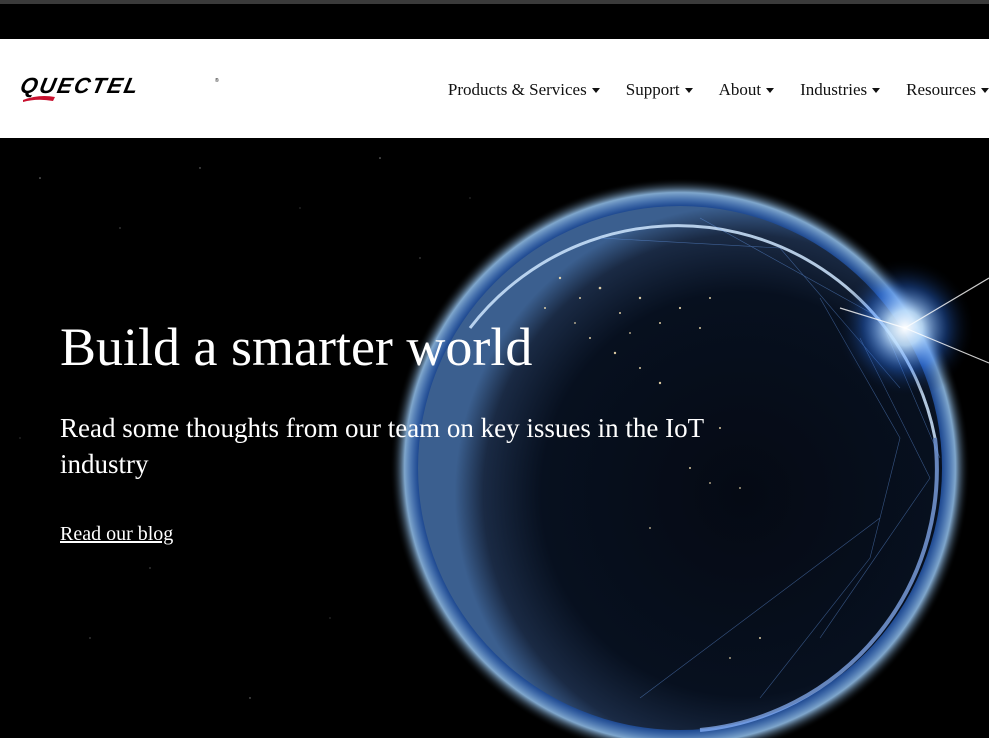  Describe the element at coordinates (494, 19) in the screenshot. I see `top-black-bar` at that location.